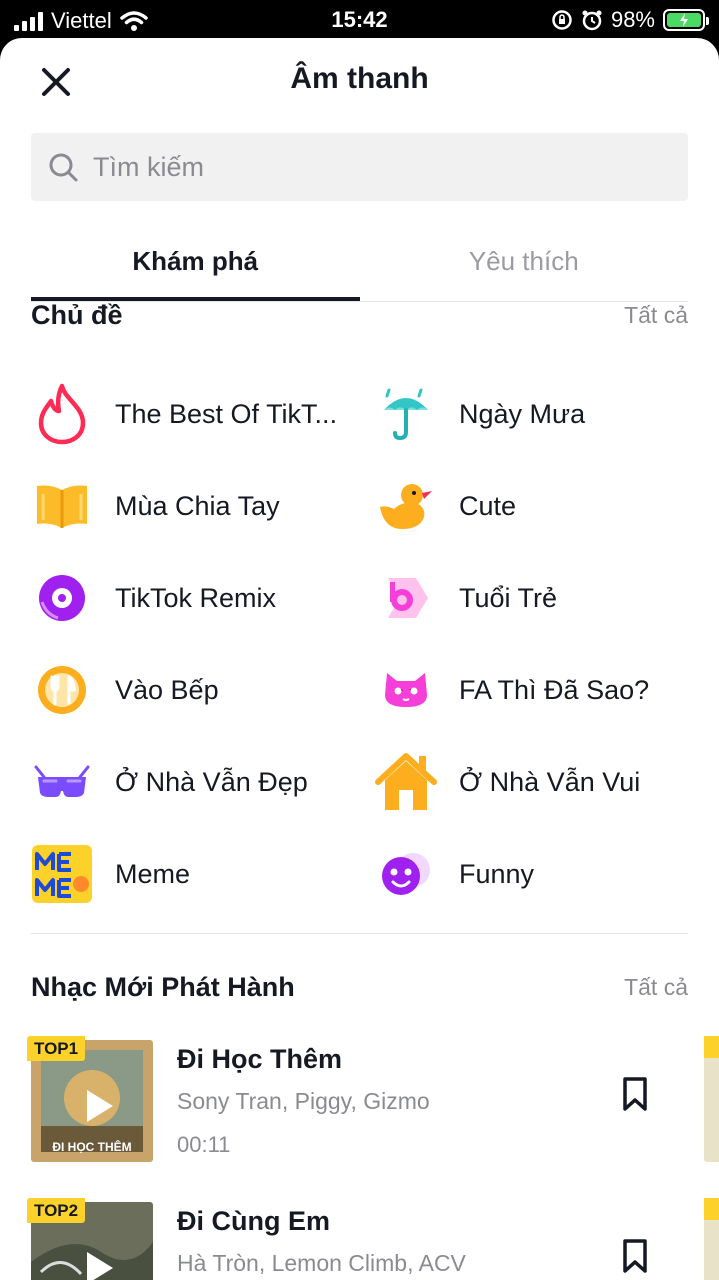 The image size is (719, 1280). What do you see at coordinates (359, 315) in the screenshot?
I see `topics-header: Chủ đề Tất cả` at bounding box center [359, 315].